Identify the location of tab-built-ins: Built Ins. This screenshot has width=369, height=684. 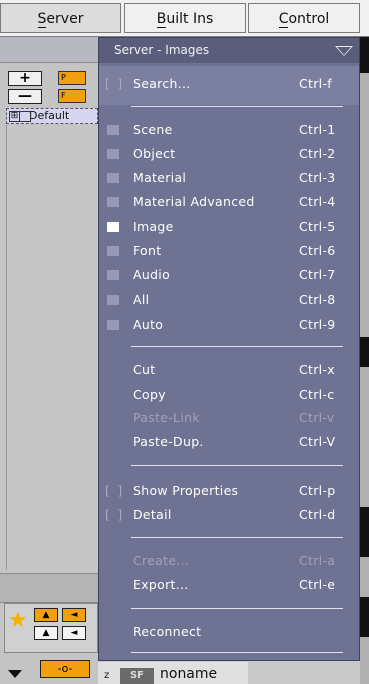
(185, 18).